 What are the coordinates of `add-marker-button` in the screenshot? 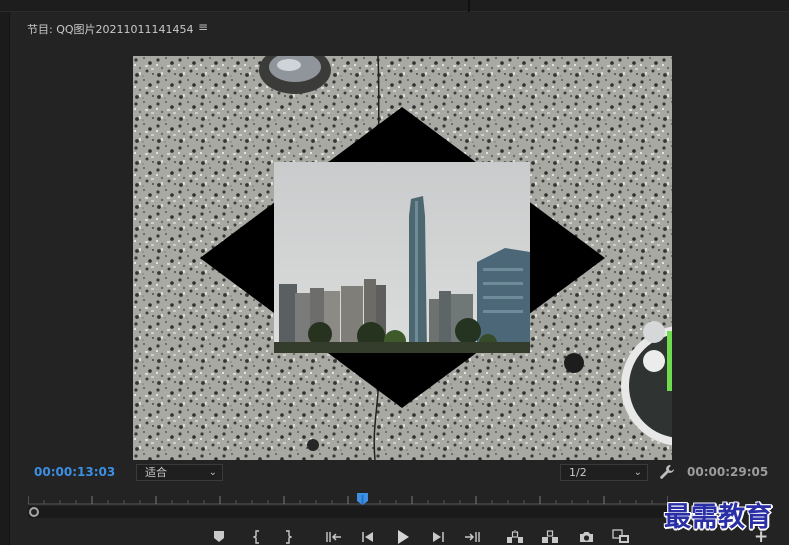 It's located at (219, 536).